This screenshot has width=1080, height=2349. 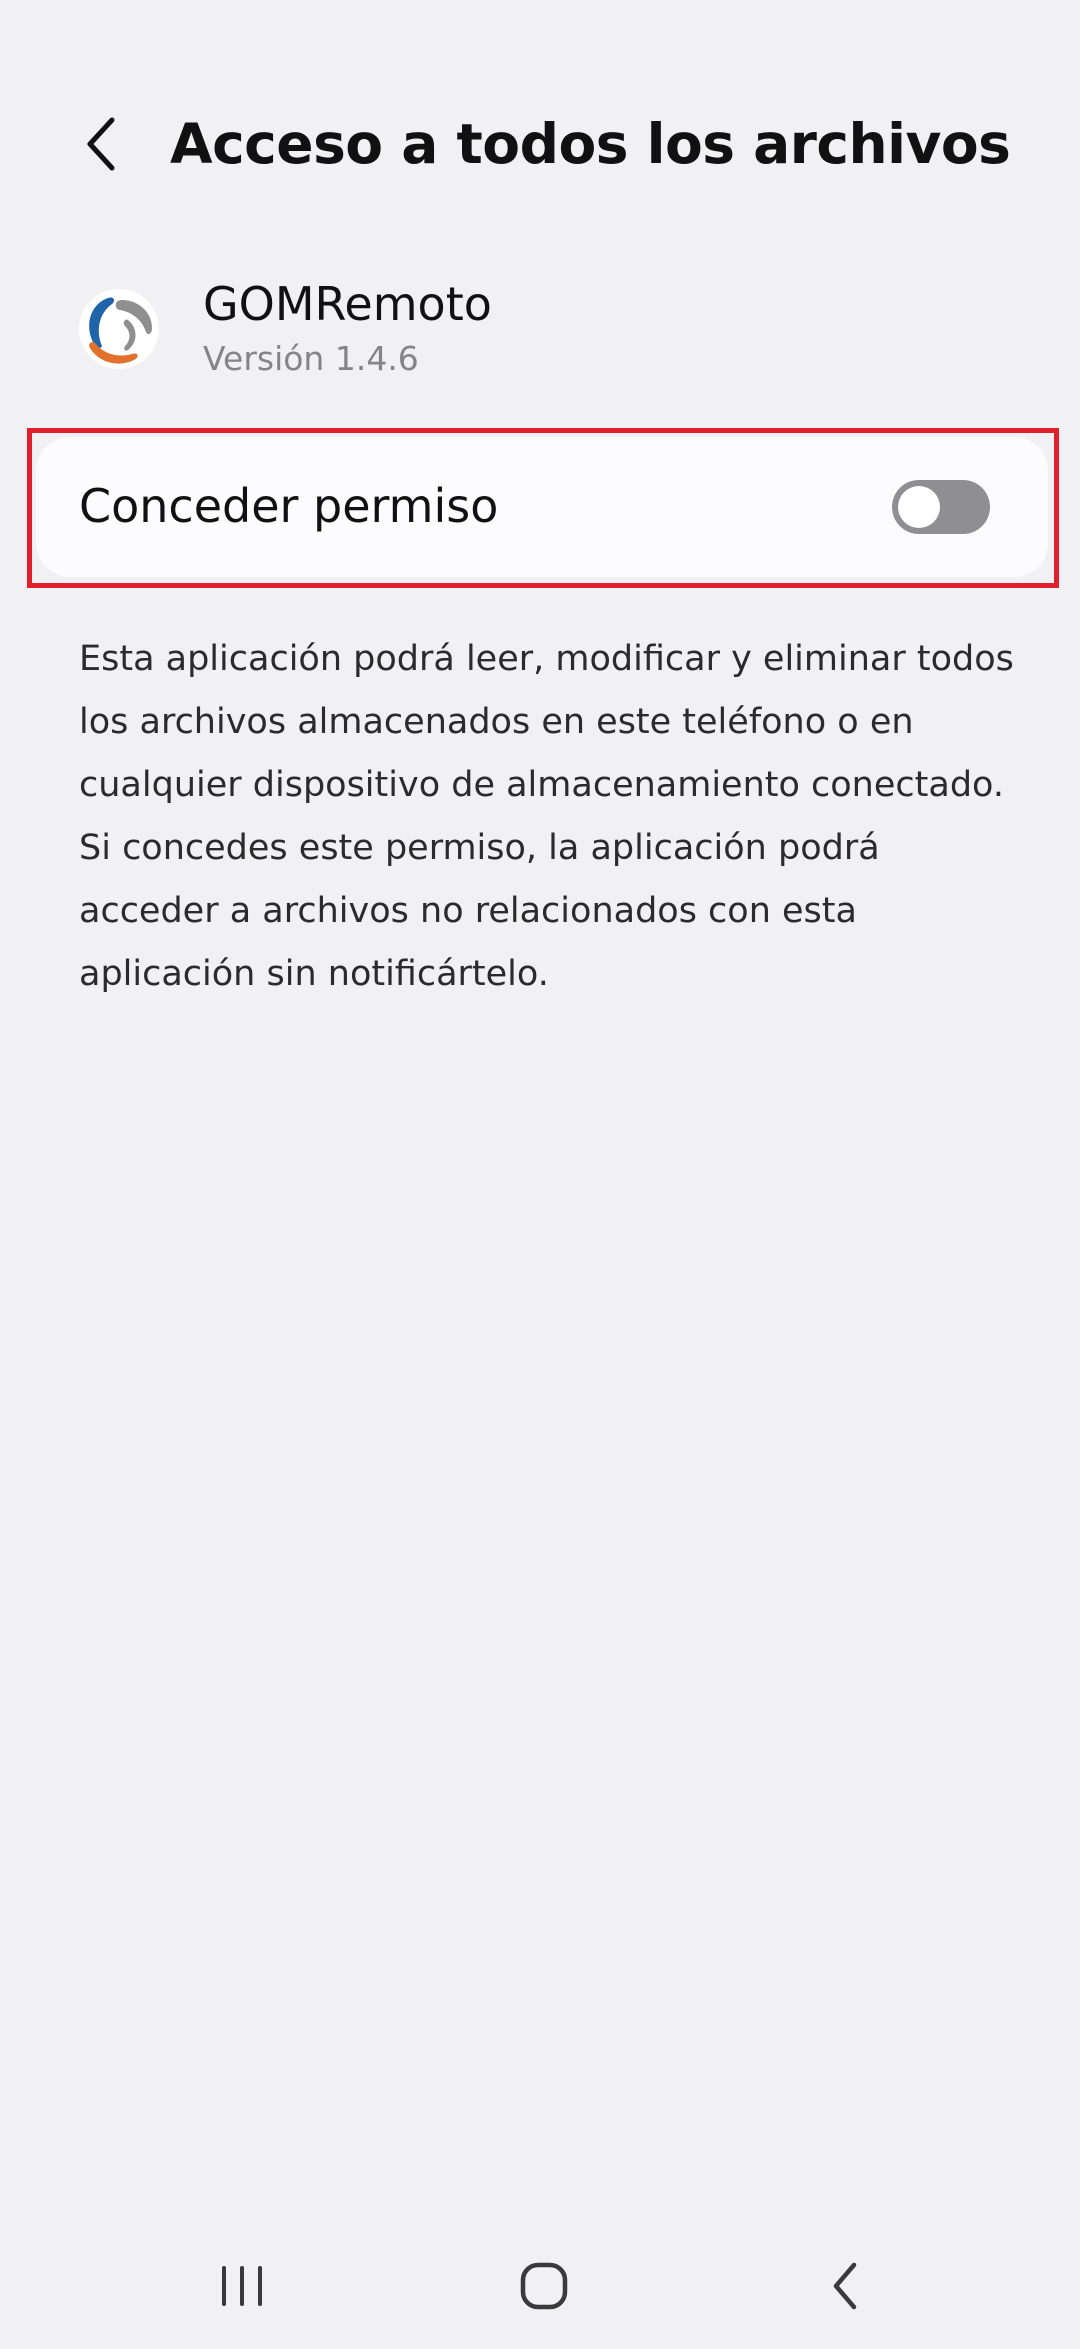 What do you see at coordinates (347, 304) in the screenshot?
I see `app-name: GOMRemoto` at bounding box center [347, 304].